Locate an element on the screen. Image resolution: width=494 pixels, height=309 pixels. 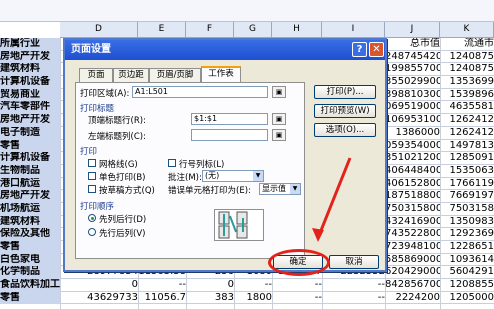
table-cell: 750315800 is located at coordinates (412, 209).